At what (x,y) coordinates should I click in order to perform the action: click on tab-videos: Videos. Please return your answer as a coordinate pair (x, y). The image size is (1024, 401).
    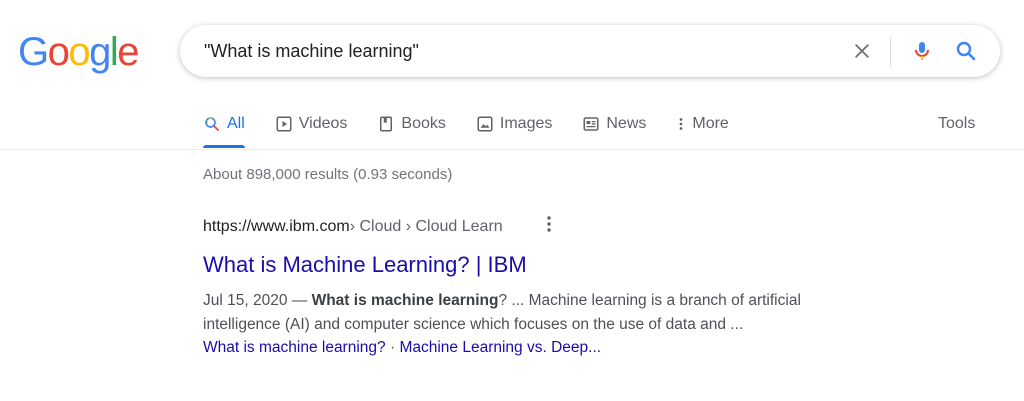
    Looking at the image, I should click on (311, 124).